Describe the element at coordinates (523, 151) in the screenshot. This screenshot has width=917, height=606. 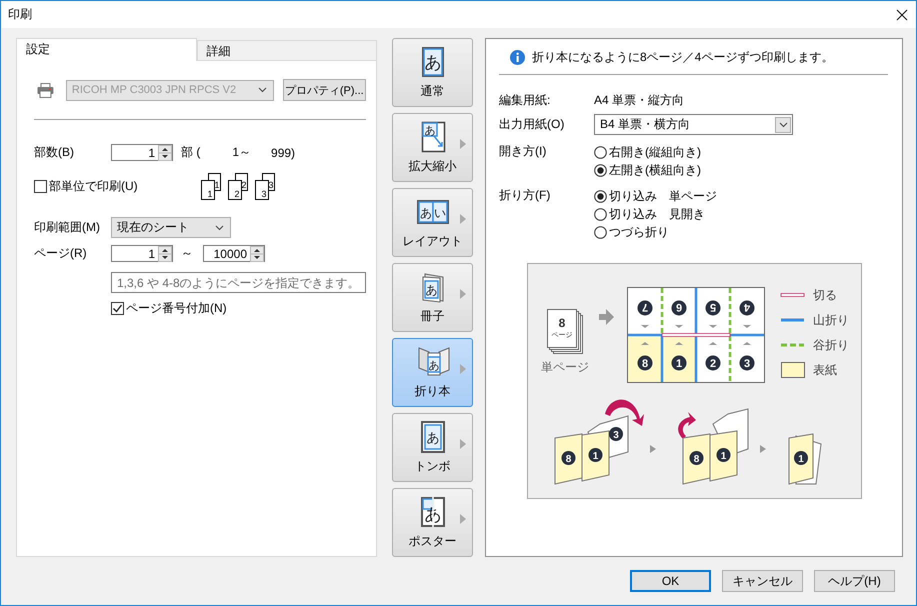
I see `option-group-label: 開き方(I)` at that location.